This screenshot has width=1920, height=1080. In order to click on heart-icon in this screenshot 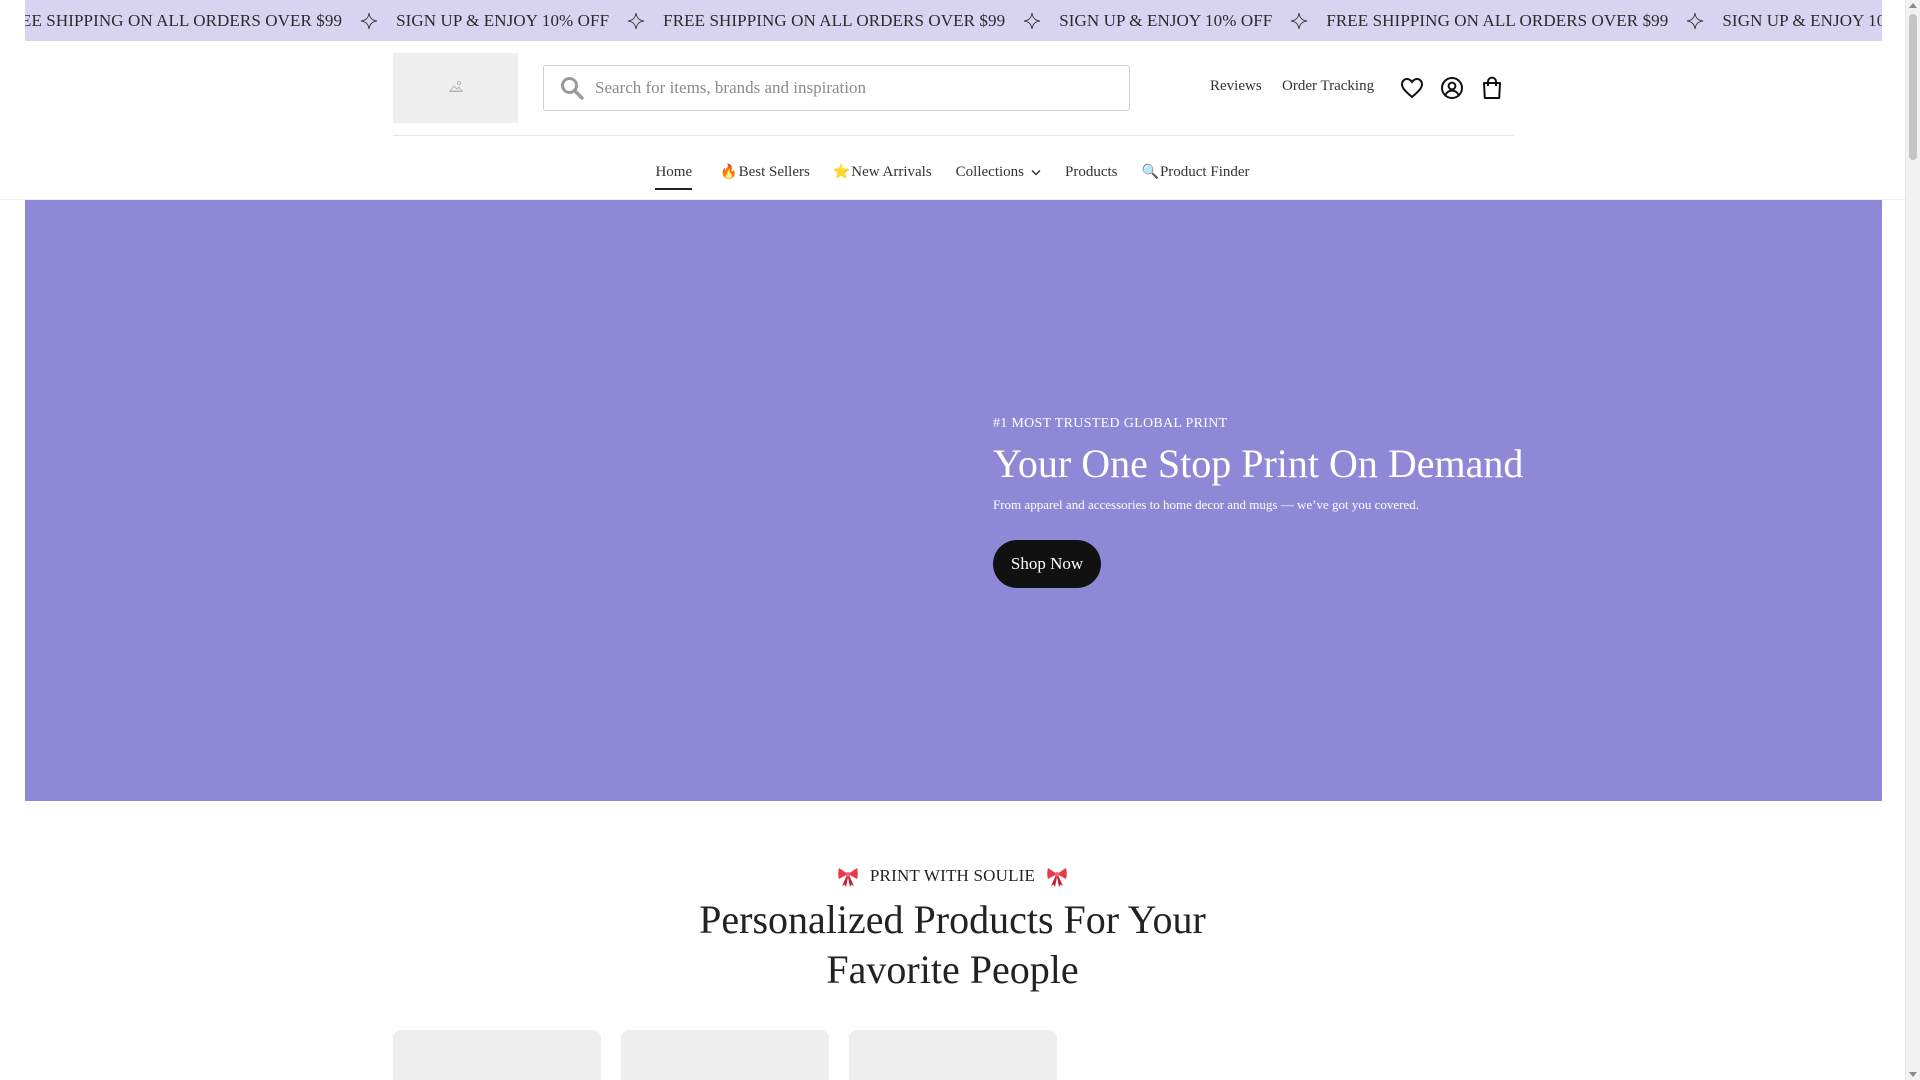, I will do `click(1412, 88)`.